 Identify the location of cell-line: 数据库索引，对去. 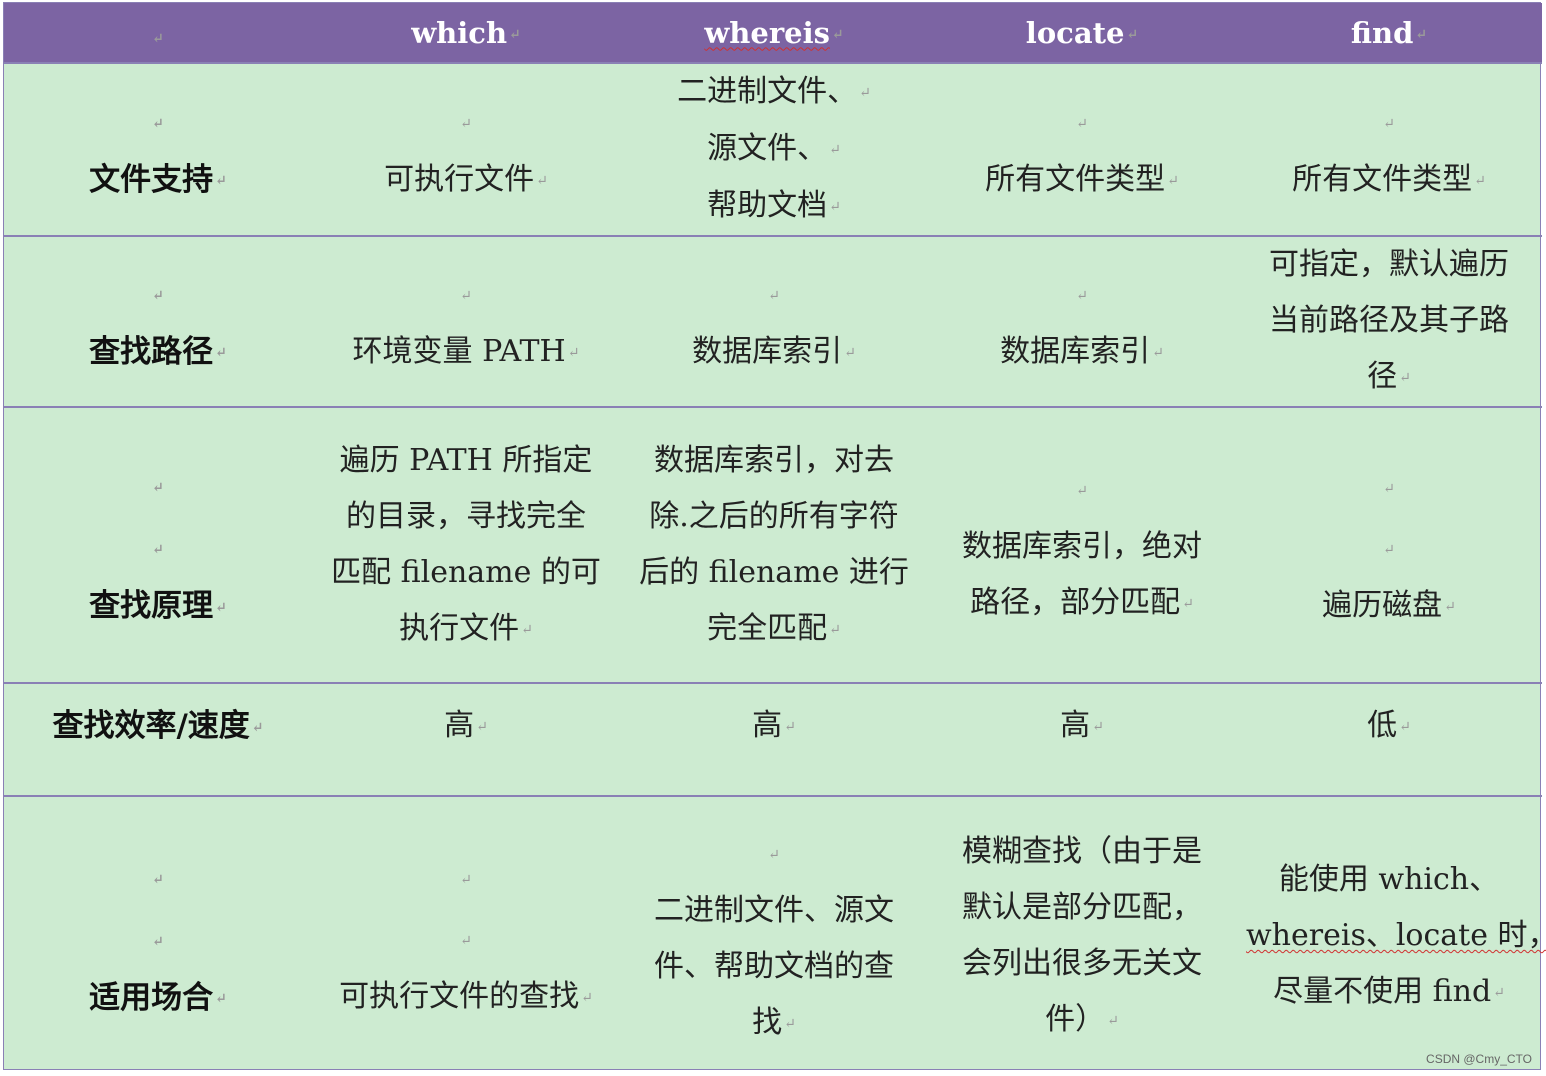
(774, 460).